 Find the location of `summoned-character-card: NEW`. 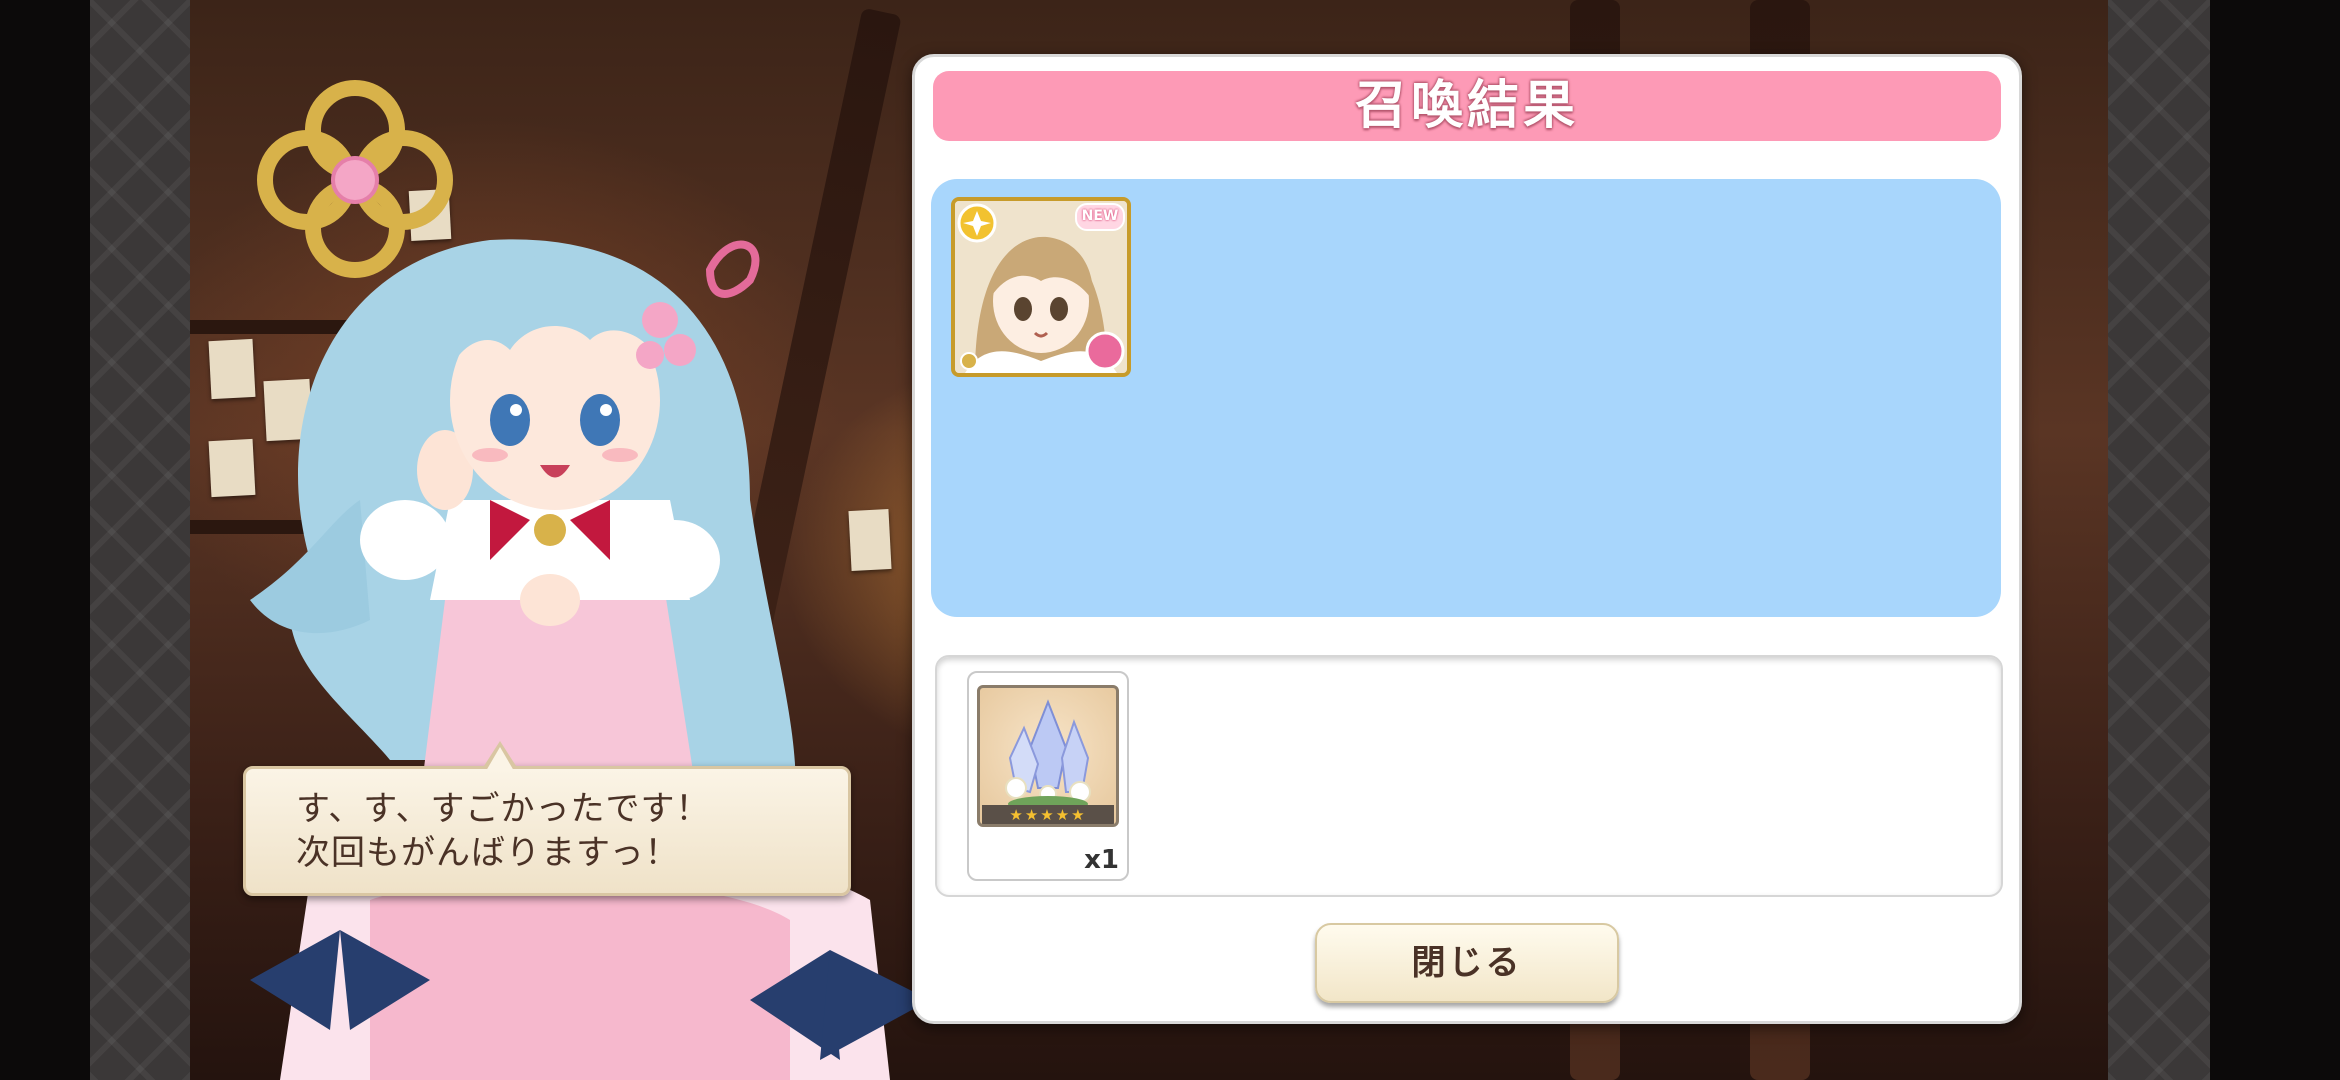

summoned-character-card: NEW is located at coordinates (1041, 287).